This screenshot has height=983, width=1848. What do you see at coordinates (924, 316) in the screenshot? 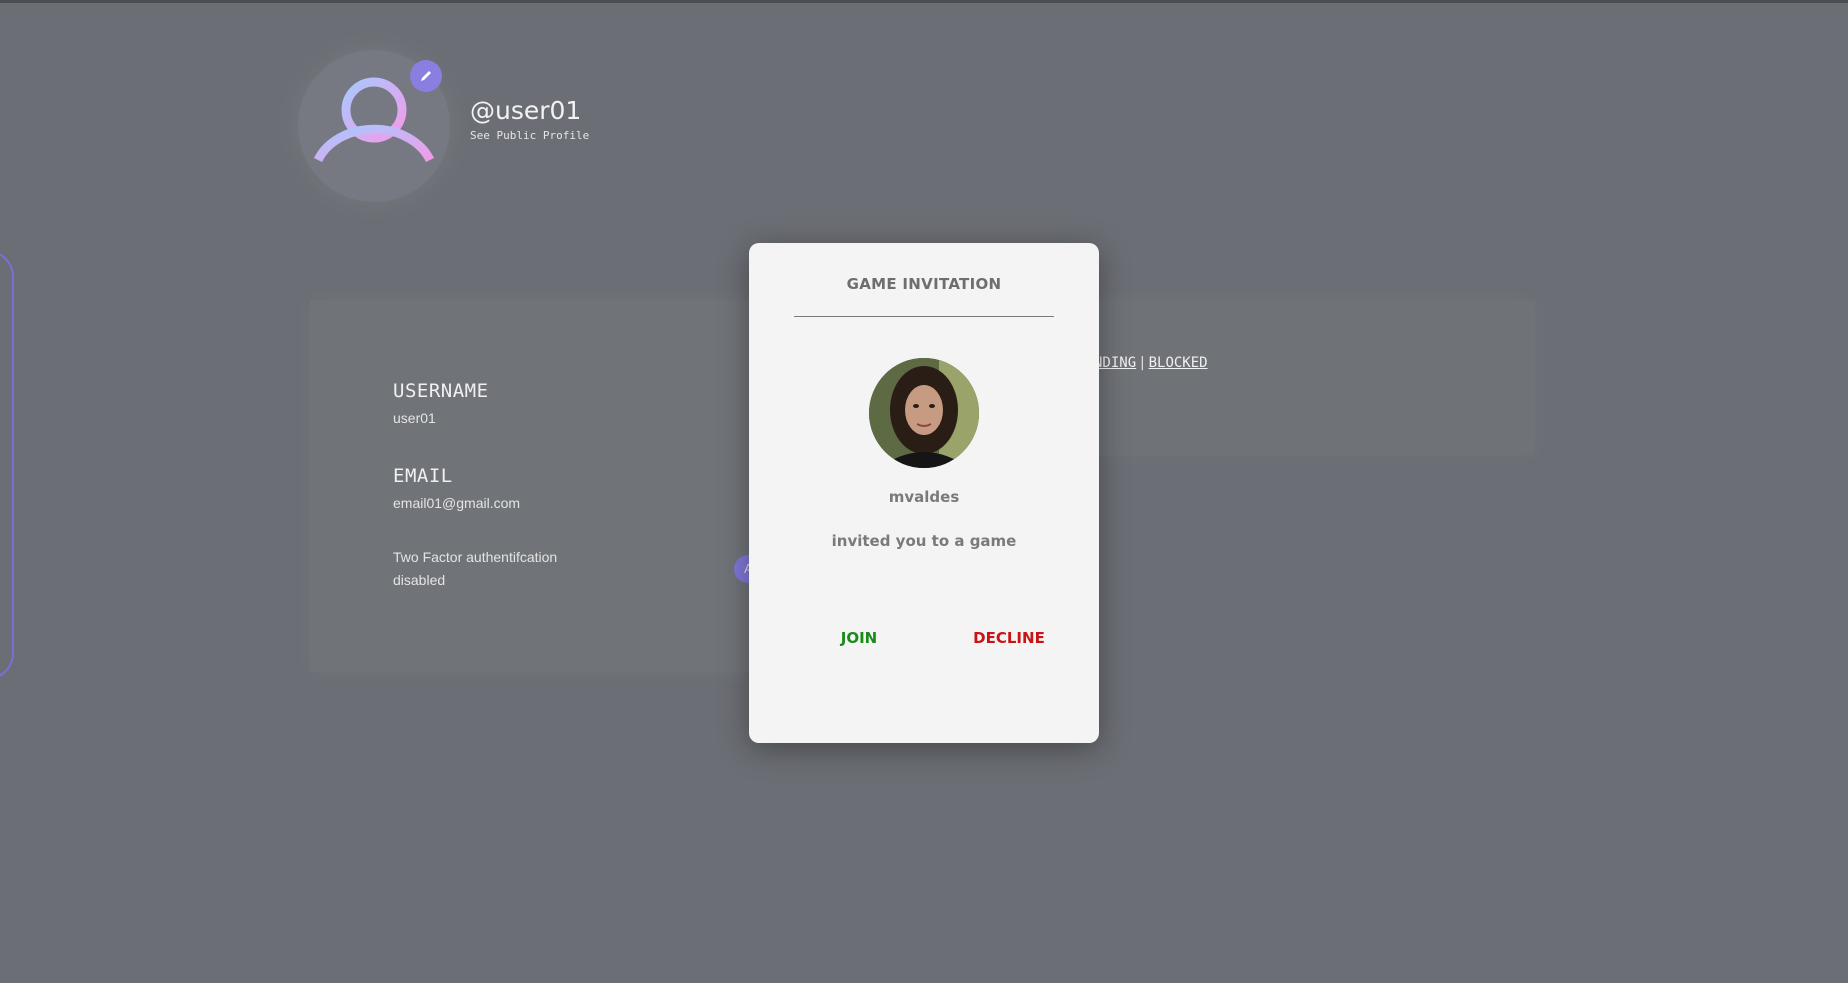
I see `modal-divider` at bounding box center [924, 316].